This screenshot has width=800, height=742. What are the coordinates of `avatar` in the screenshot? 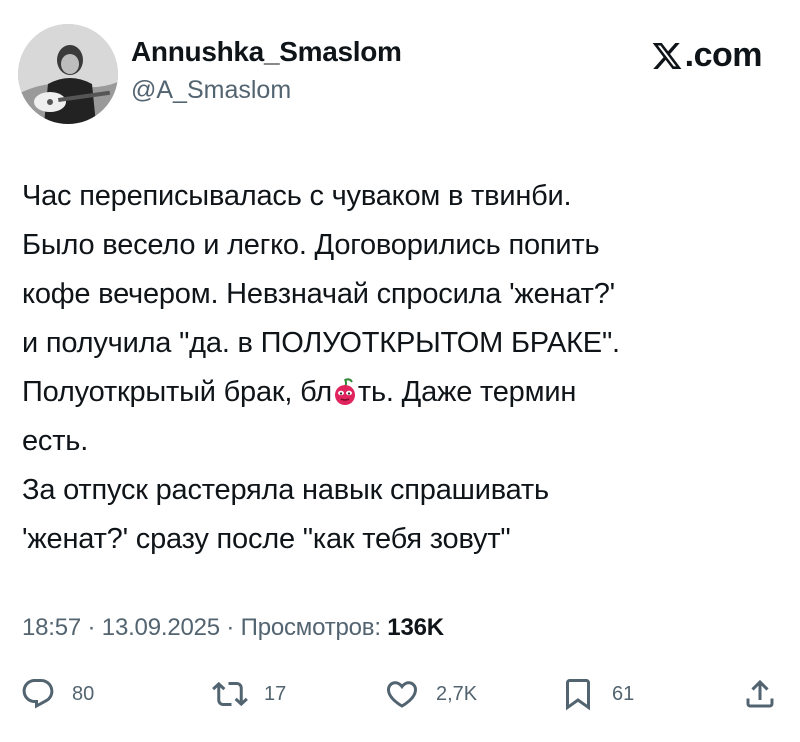 It's located at (68, 74).